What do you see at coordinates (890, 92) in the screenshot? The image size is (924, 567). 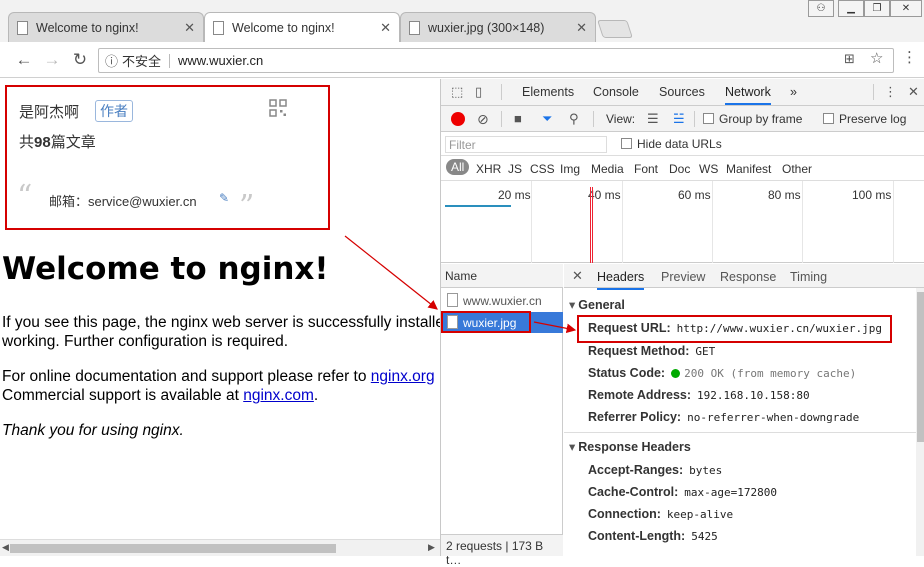 I see `devtools-menu-icon: ⋮` at bounding box center [890, 92].